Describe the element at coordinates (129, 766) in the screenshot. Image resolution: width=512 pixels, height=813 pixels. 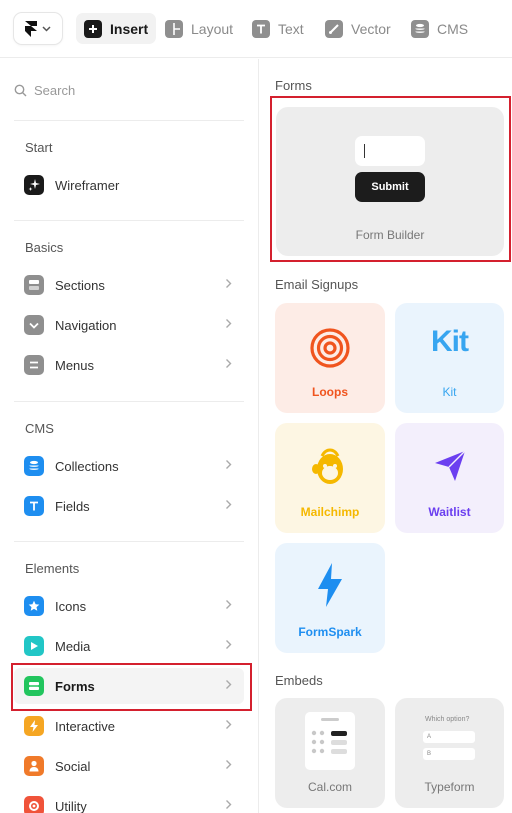
I see `sidebar-item-social: Social` at that location.